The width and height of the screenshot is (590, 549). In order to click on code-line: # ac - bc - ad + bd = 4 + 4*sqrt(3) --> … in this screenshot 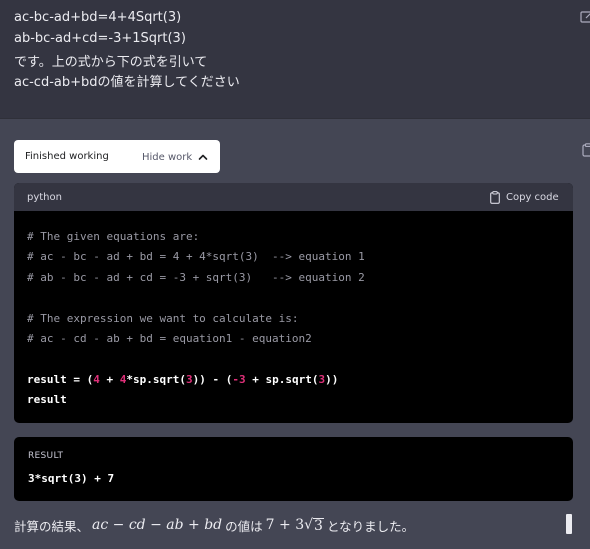, I will do `click(196, 256)`.